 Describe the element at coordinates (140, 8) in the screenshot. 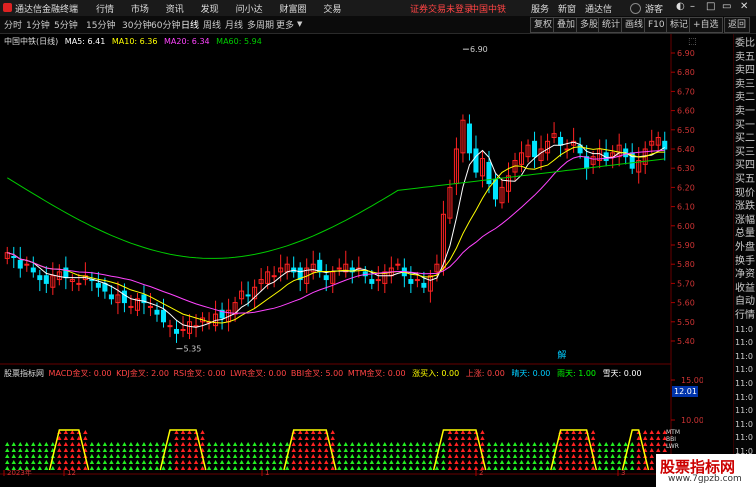

I see `menu-market: 市场` at that location.